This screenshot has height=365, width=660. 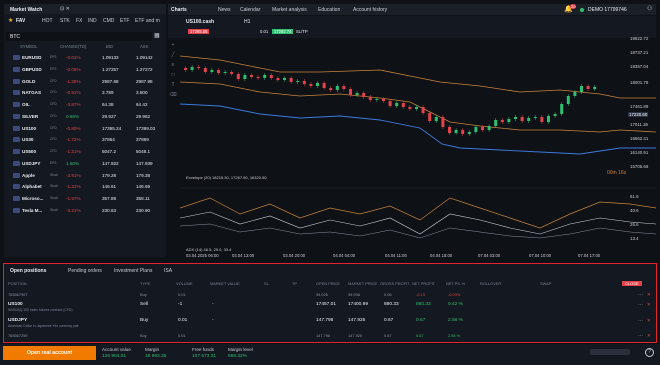 What do you see at coordinates (283, 31) in the screenshot?
I see `buy-button: 17292.74` at bounding box center [283, 31].